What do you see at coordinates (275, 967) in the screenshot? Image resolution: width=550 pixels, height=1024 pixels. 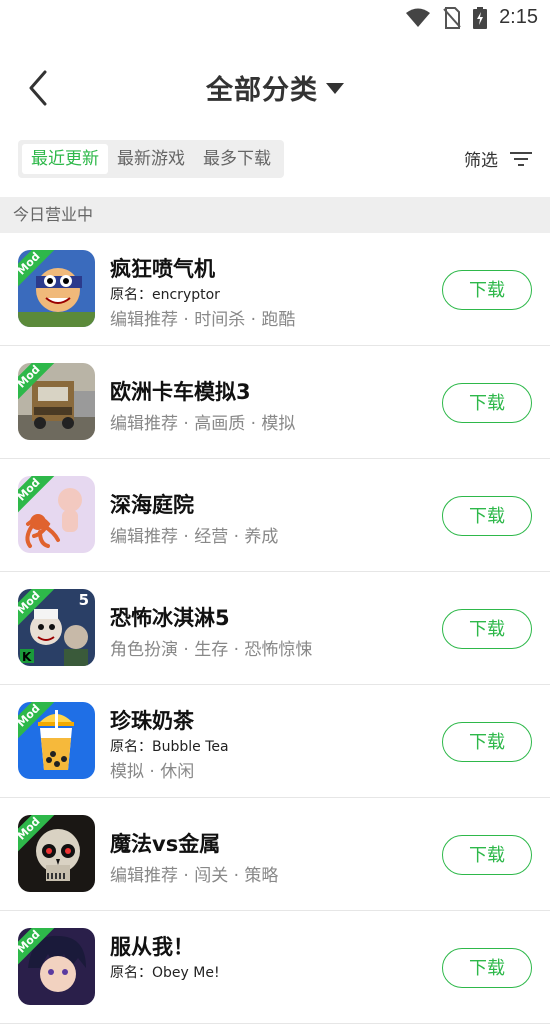 I see `list-item: Mod 服从我！ 原名：Obey Me! 下载` at bounding box center [275, 967].